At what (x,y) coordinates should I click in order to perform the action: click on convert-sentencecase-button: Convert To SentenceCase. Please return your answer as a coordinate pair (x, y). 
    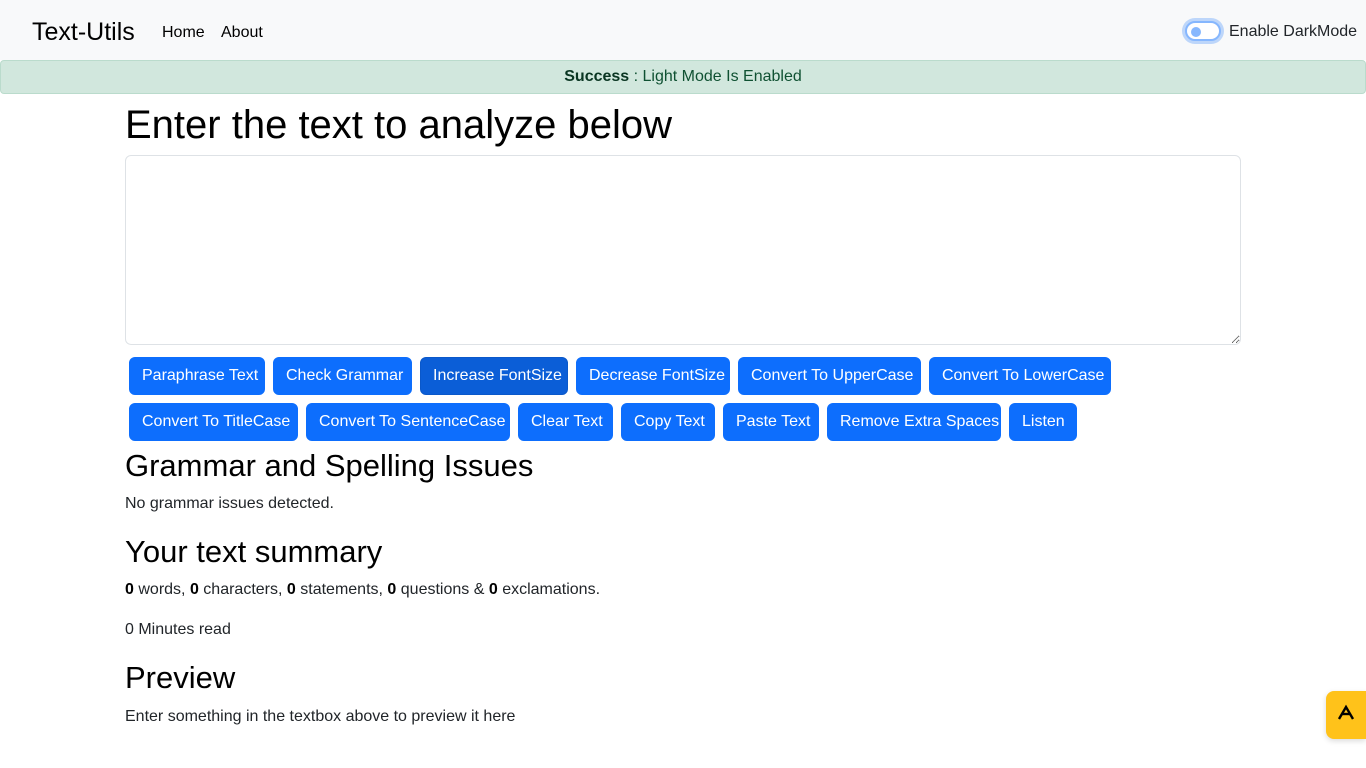
    Looking at the image, I should click on (408, 422).